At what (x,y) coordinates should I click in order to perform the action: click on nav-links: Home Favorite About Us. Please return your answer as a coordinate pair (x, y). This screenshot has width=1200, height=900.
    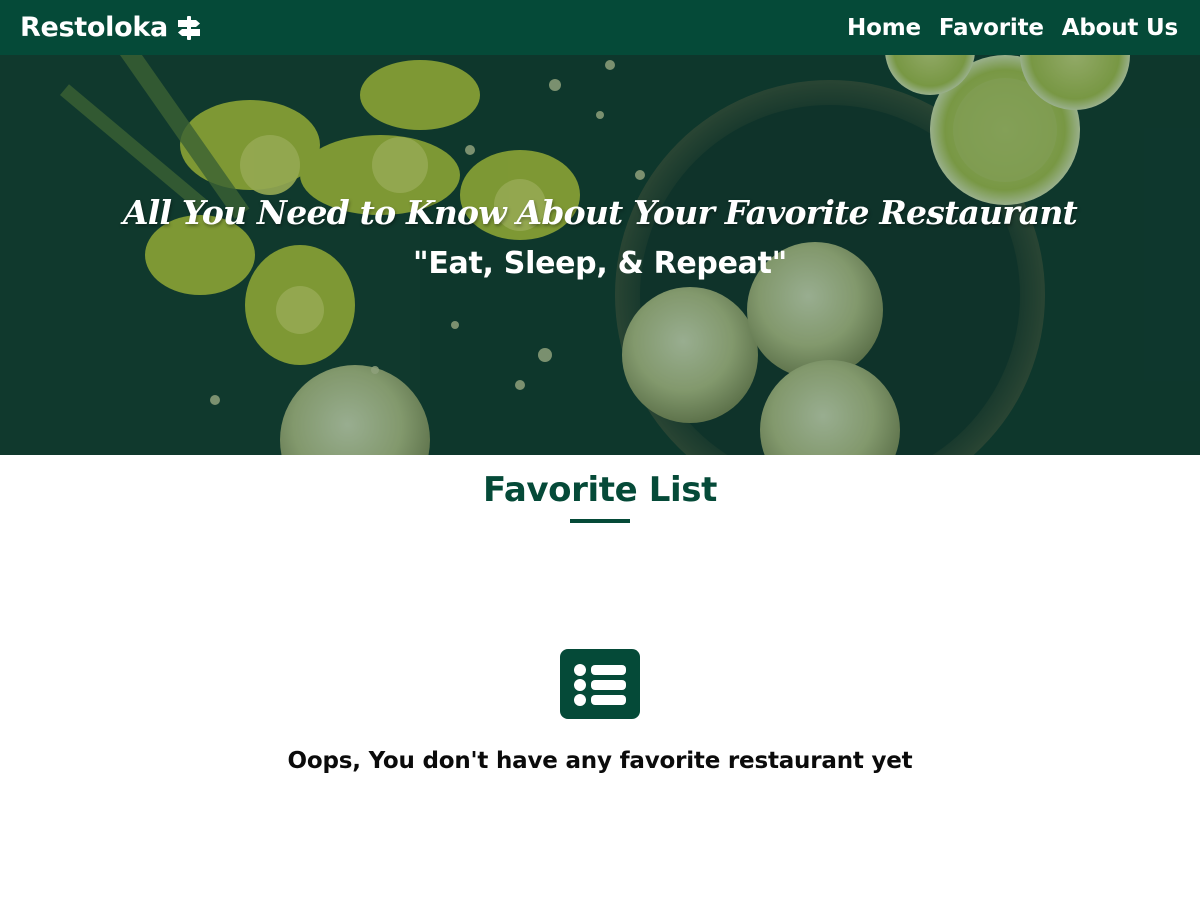
    Looking at the image, I should click on (1012, 28).